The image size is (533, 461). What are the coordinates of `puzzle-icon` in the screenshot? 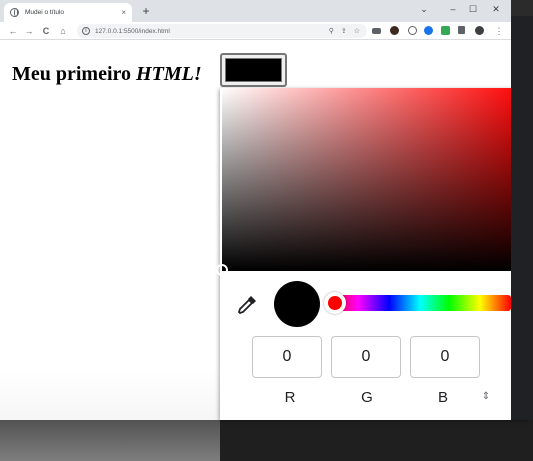 It's located at (461, 30).